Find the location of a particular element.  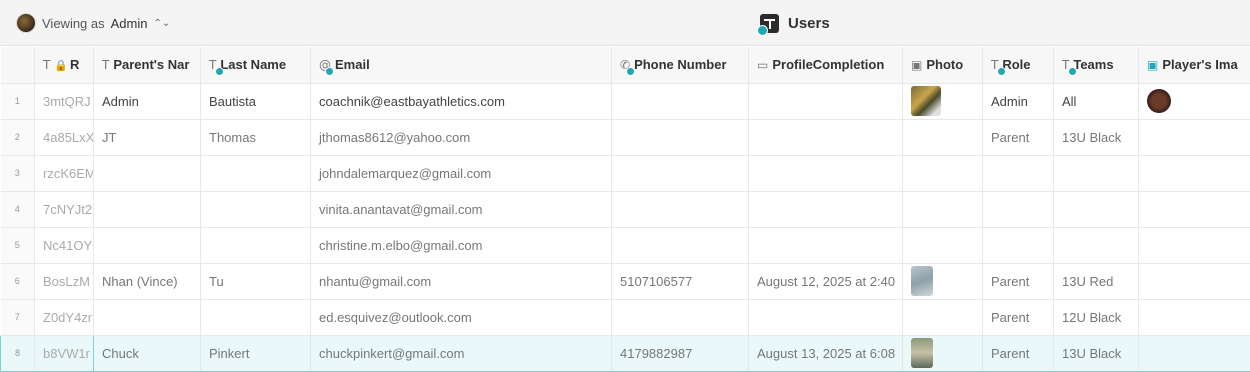

cell-id: rzcK6EM is located at coordinates (64, 173).